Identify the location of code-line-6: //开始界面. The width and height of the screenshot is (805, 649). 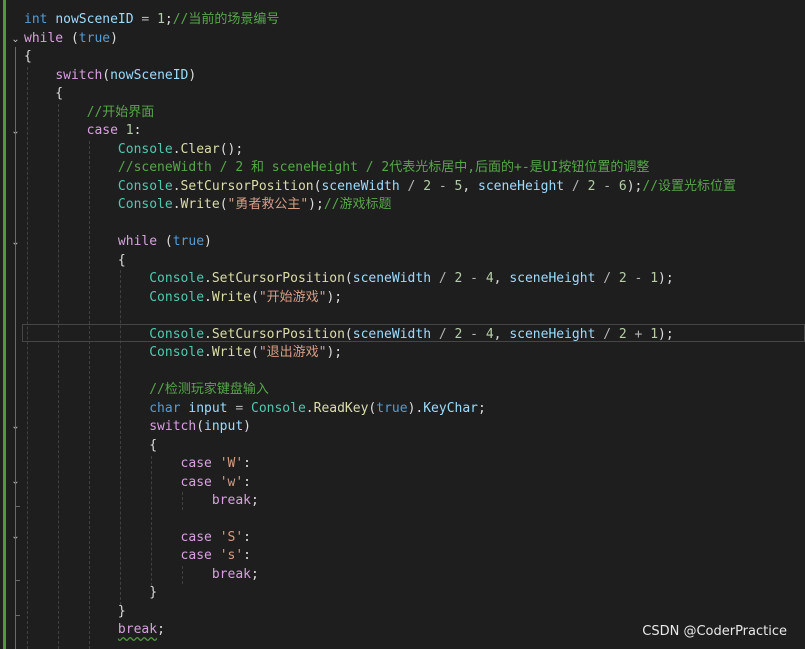
(89, 113).